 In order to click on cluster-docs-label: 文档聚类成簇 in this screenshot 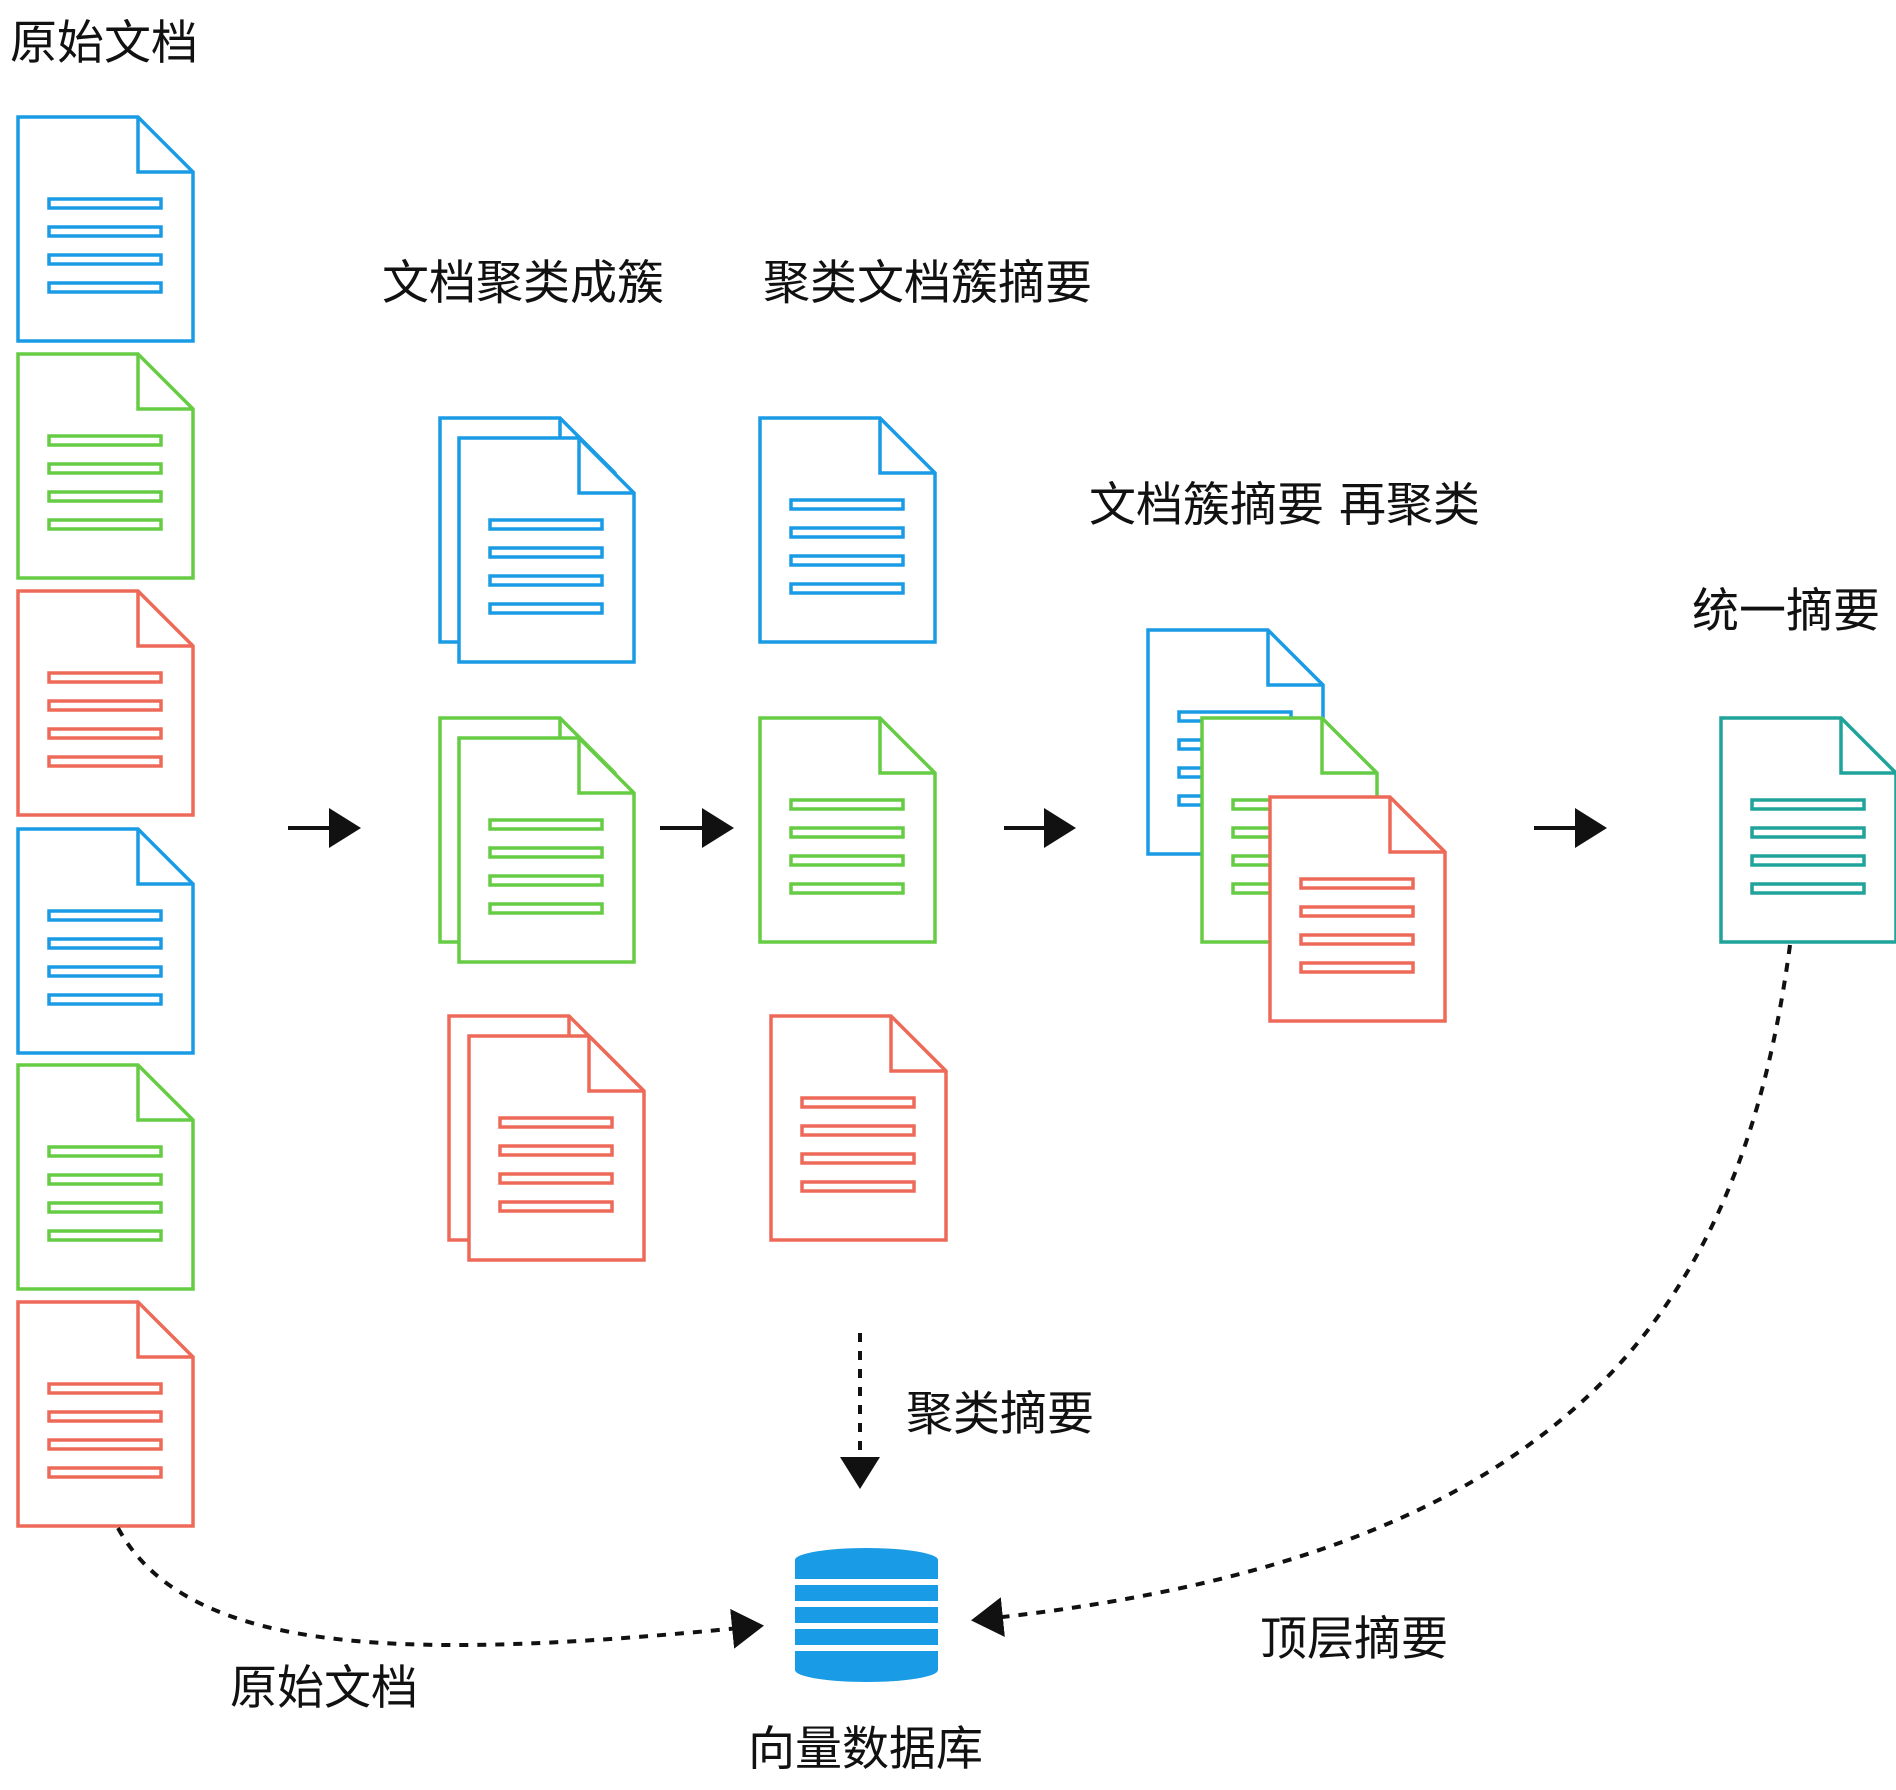, I will do `click(523, 283)`.